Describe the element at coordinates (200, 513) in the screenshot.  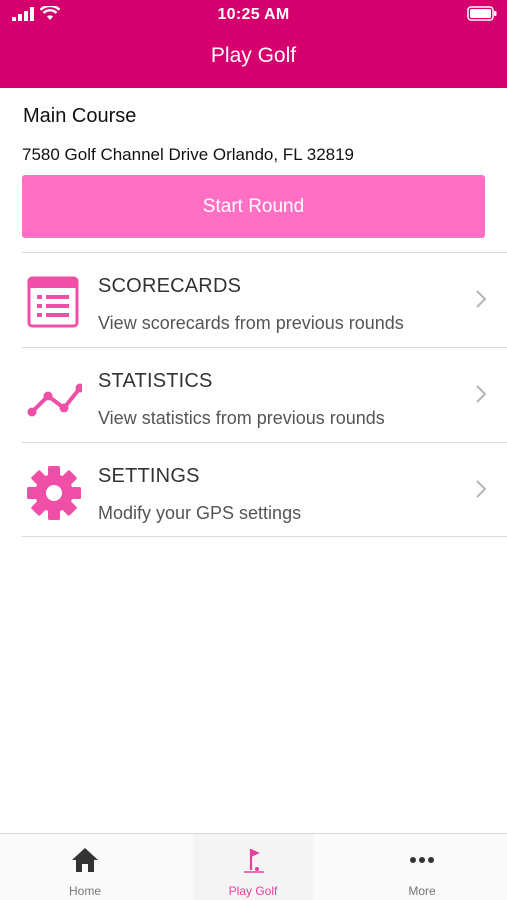
I see `menu-item-subtitle: Modify your GPS settings` at that location.